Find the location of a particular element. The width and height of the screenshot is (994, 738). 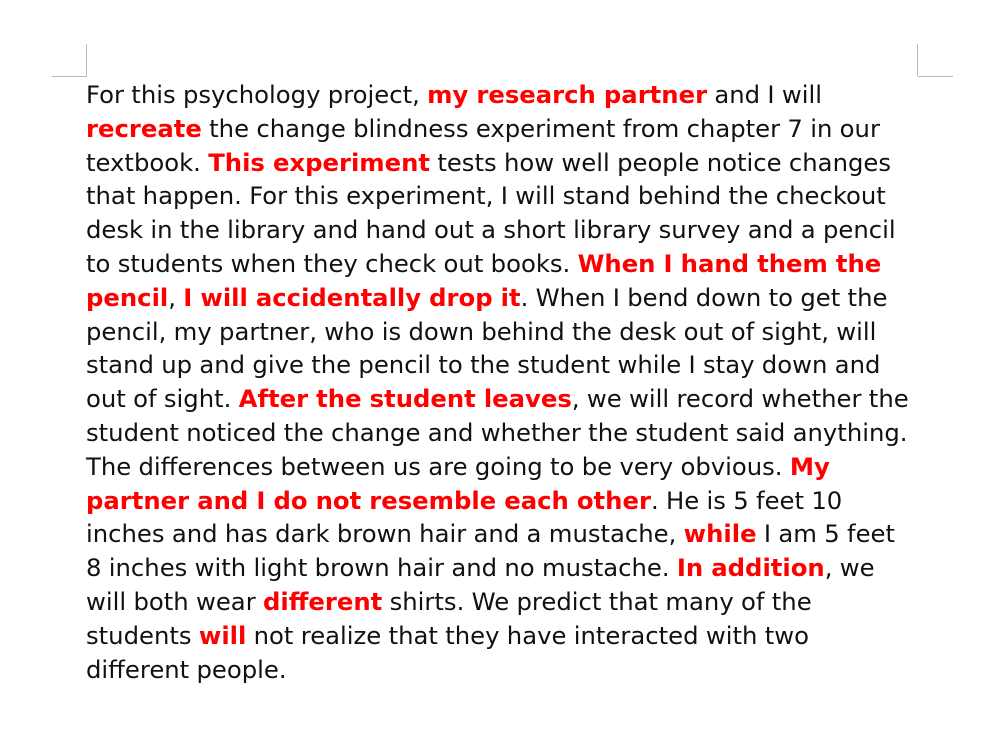

text-segment: and I will is located at coordinates (765, 94).